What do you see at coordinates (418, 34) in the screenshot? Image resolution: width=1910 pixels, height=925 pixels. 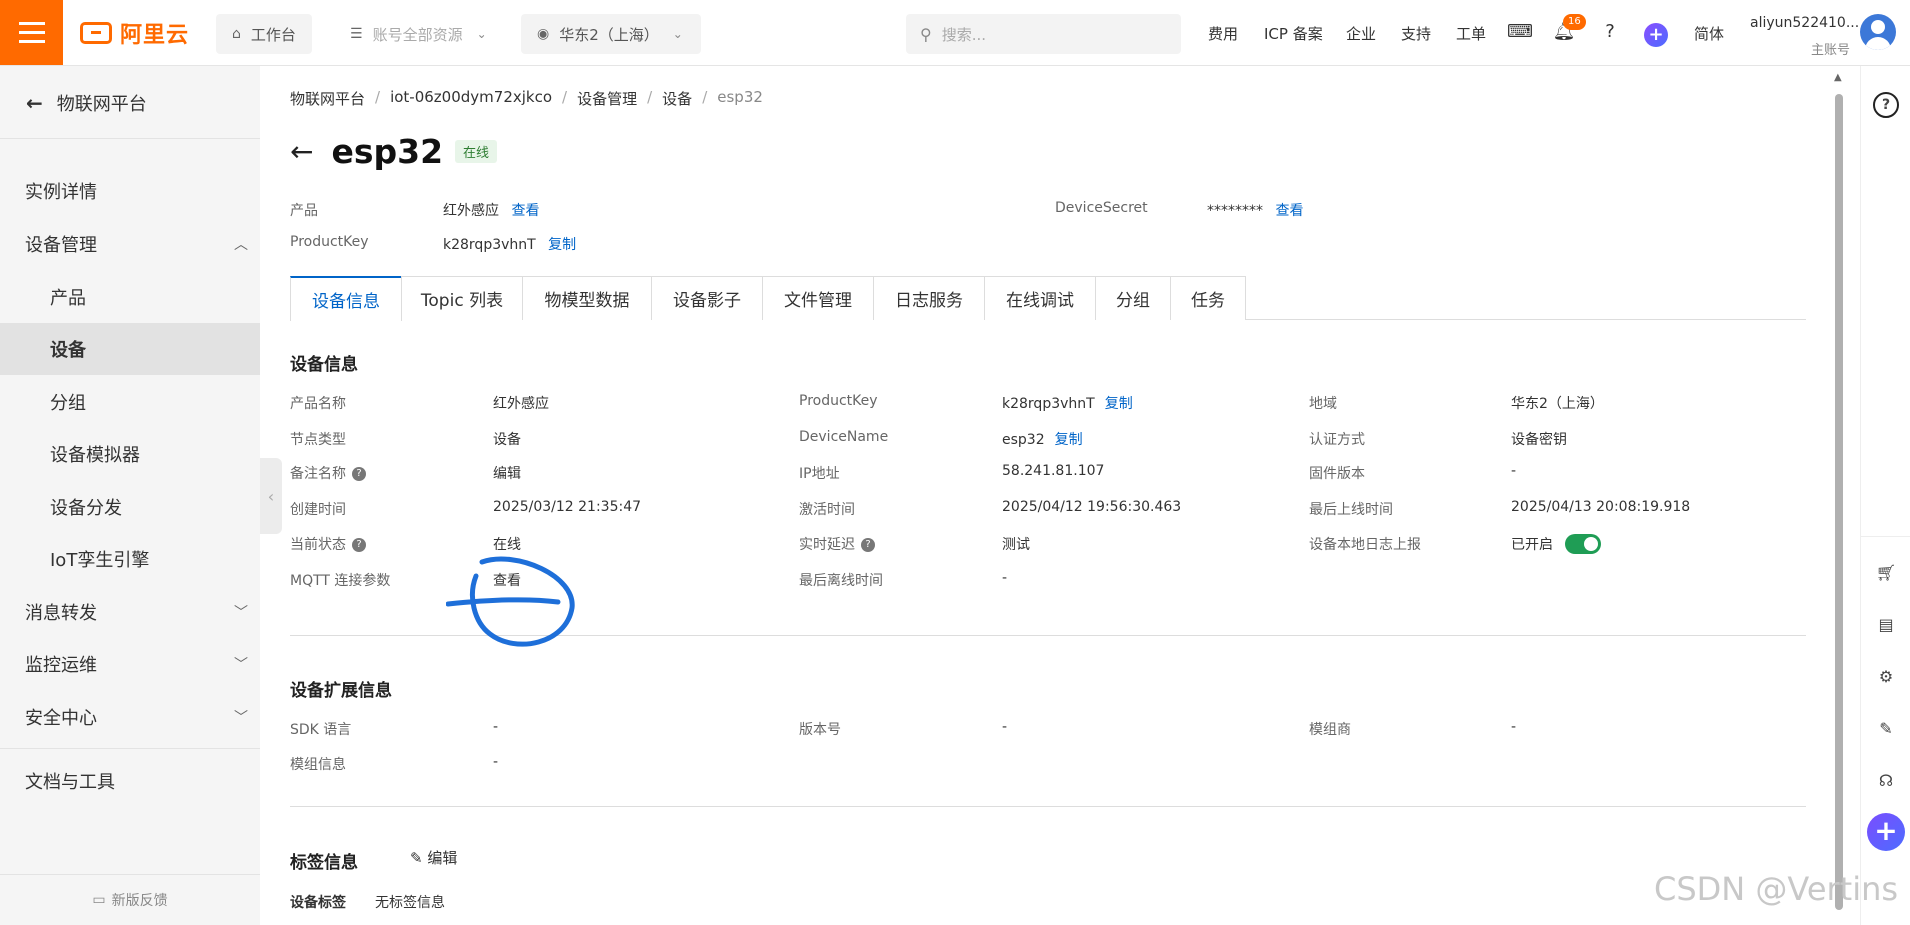 I see `resource-group-select: ☰ 账号全部资源 ⌄` at bounding box center [418, 34].